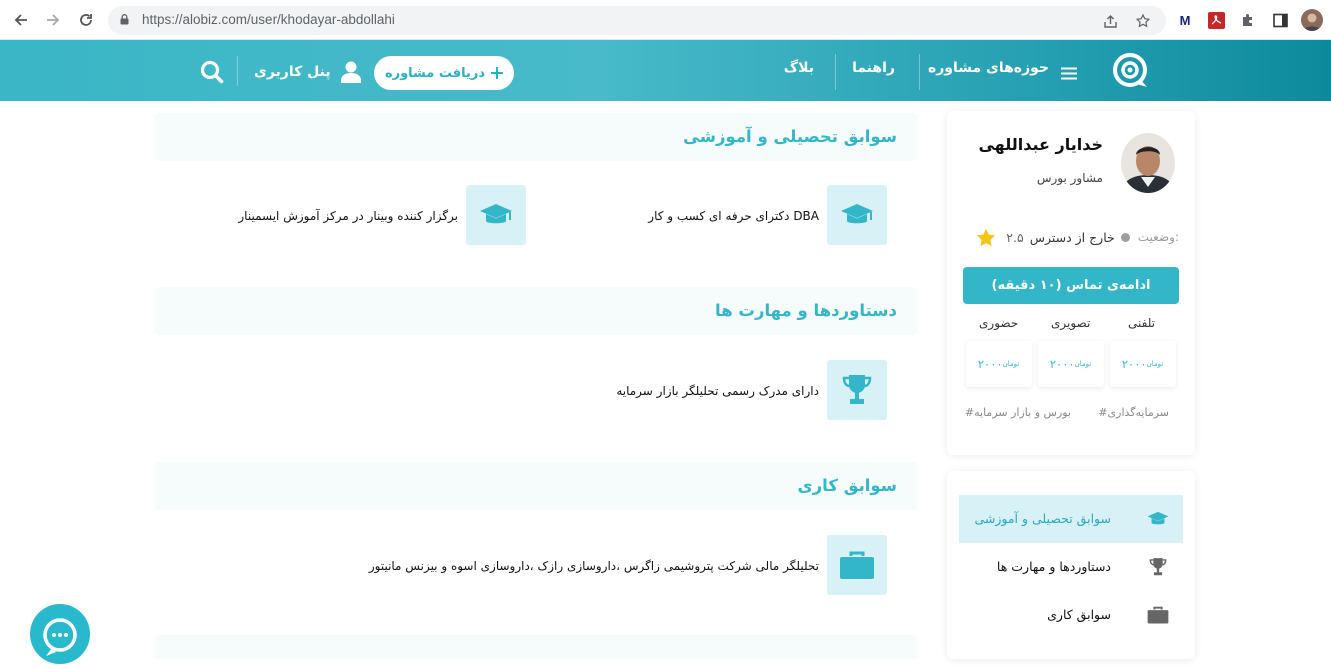  Describe the element at coordinates (1148, 163) in the screenshot. I see `advisor-avatar` at that location.